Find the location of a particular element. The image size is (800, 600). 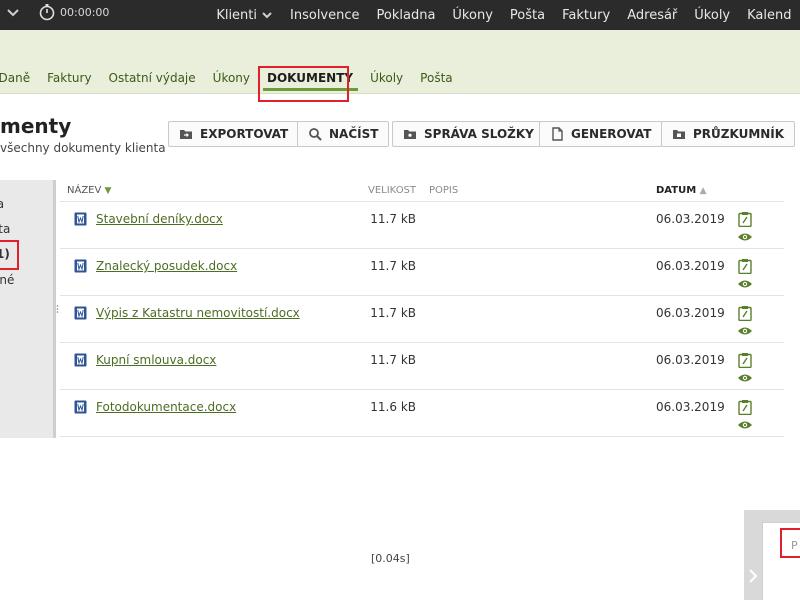

nav-item-pokladna: Pokladna is located at coordinates (406, 15).